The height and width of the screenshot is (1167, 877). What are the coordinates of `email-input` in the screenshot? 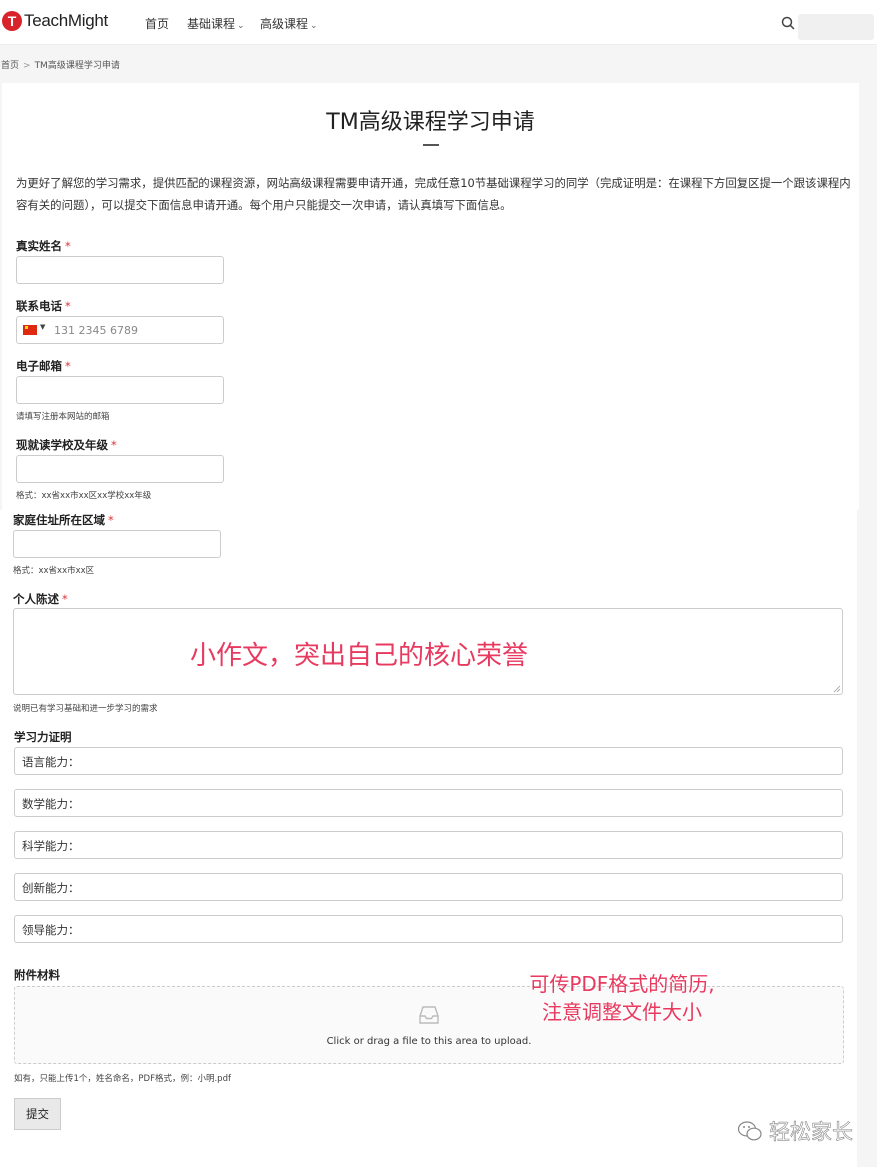 It's located at (120, 390).